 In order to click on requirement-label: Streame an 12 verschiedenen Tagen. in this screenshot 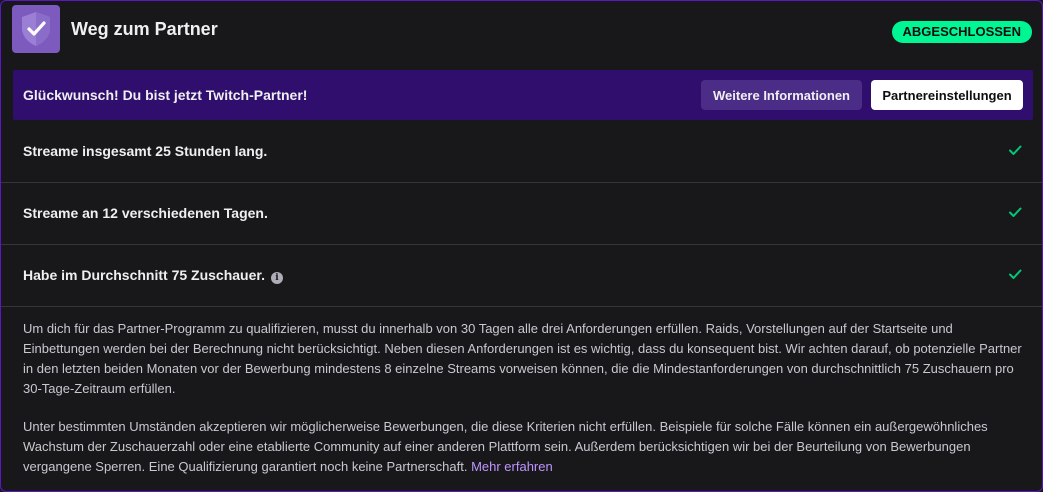, I will do `click(145, 213)`.